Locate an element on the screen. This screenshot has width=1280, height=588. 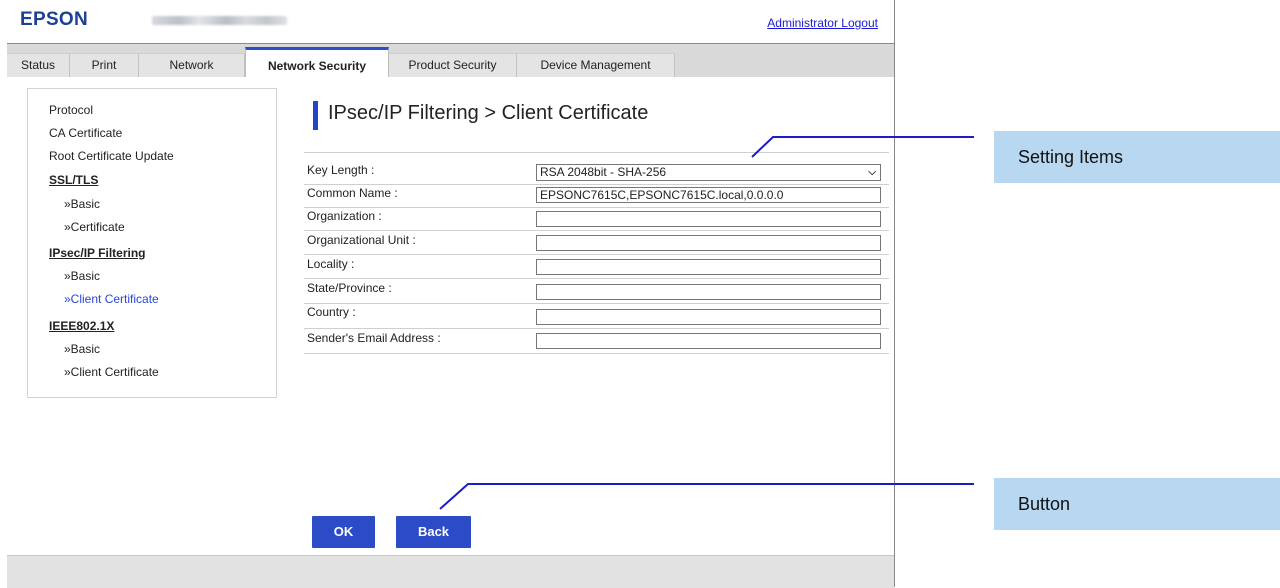
setting-items-leader-line is located at coordinates (862, 147).